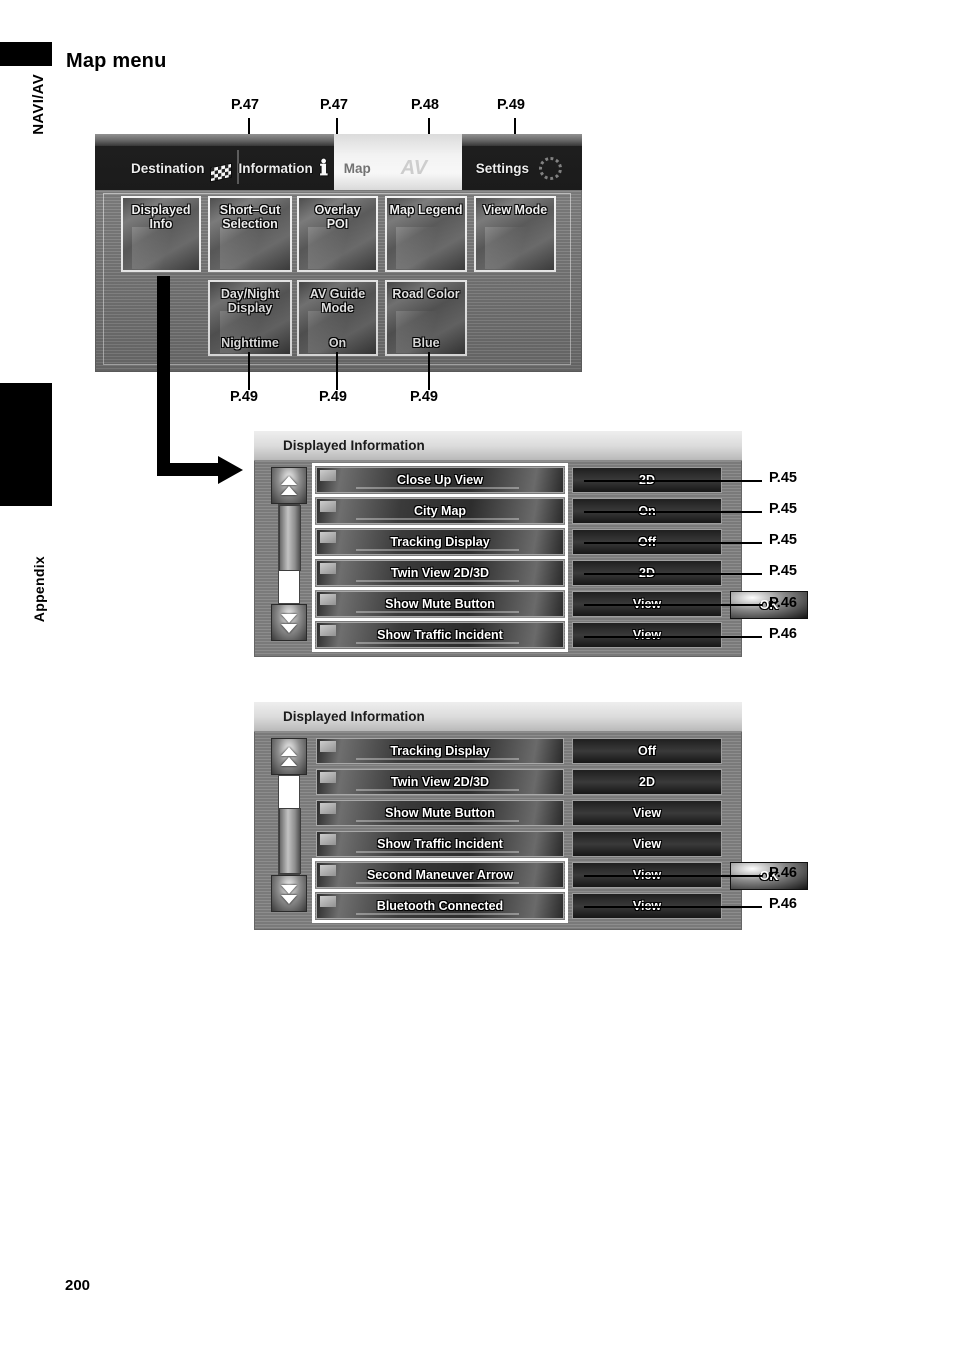 This screenshot has width=954, height=1352. Describe the element at coordinates (250, 234) in the screenshot. I see `menu-button-short-cut-selection: Short–Cut Selection` at that location.